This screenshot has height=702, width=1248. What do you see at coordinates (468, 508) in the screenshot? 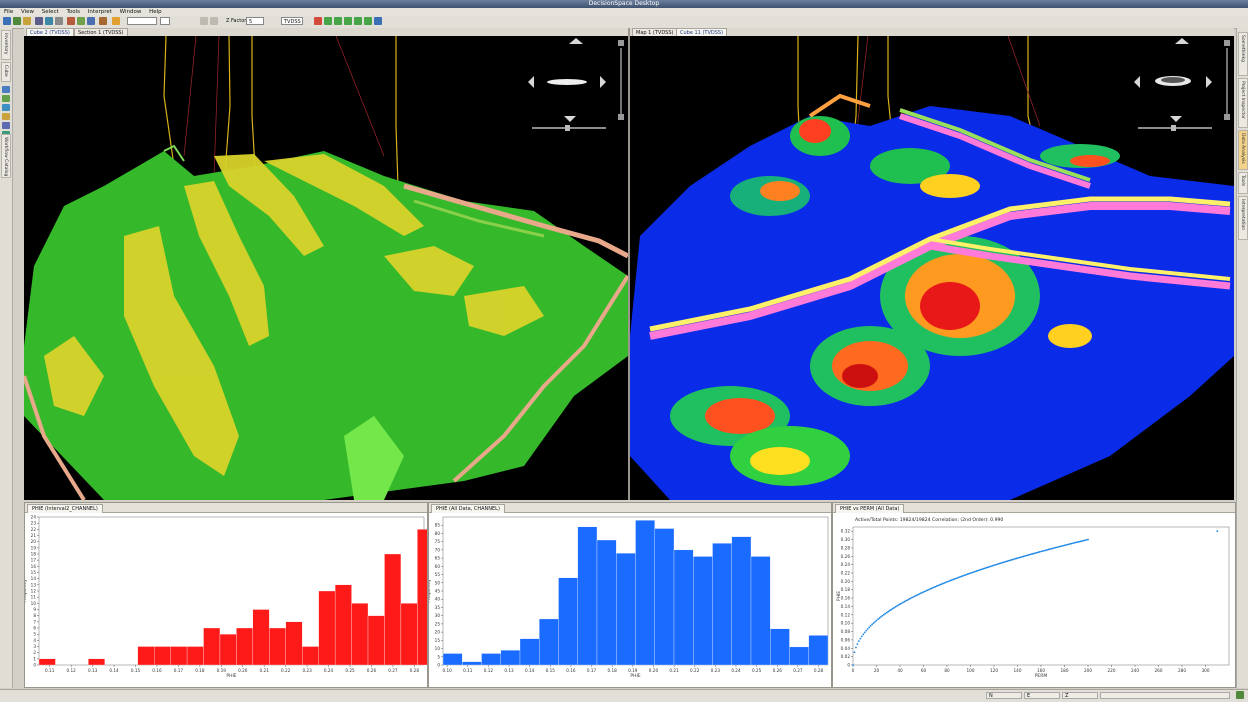
I see `histogram-tab-2: PHIE (All Data, CHANNEL)` at bounding box center [468, 508].